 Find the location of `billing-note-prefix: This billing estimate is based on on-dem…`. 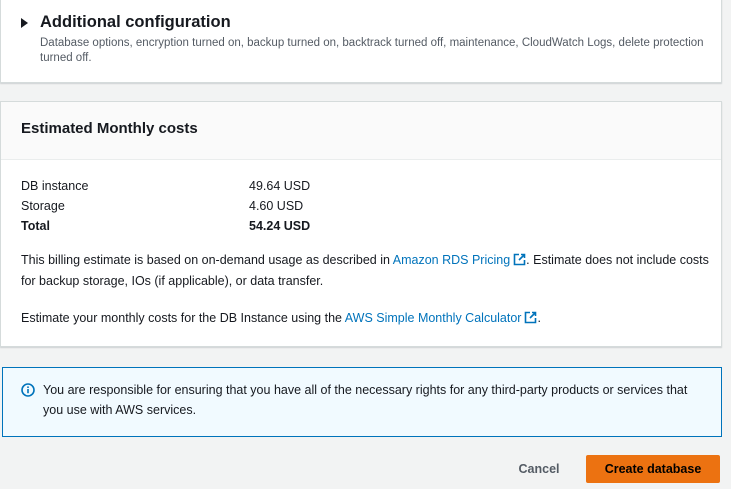

billing-note-prefix: This billing estimate is based on on-dem… is located at coordinates (207, 260).